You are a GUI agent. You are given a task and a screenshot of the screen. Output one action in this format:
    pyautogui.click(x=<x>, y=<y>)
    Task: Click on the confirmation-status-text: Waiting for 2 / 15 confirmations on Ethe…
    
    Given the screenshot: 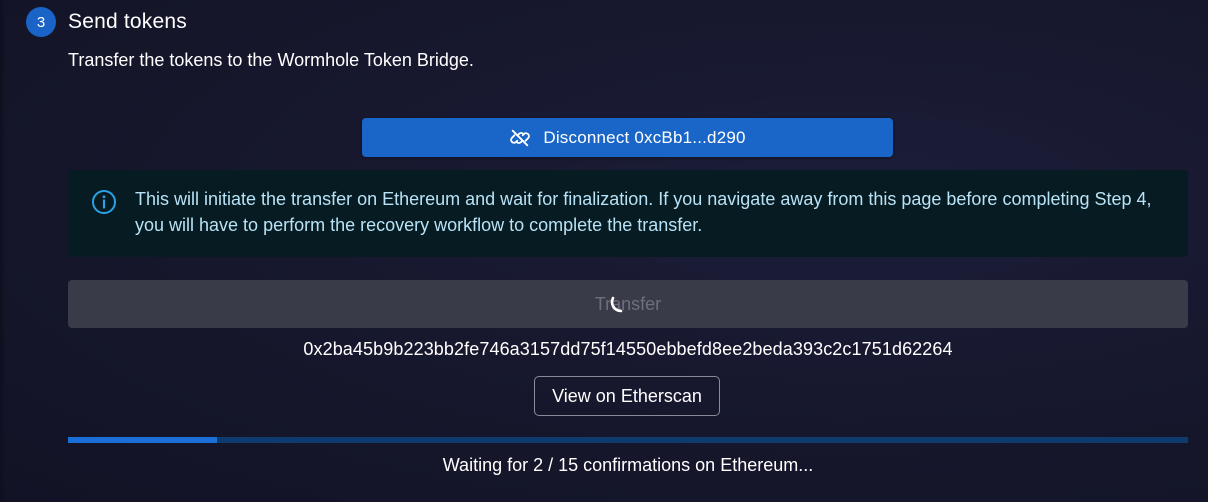 What is the action you would take?
    pyautogui.click(x=628, y=465)
    